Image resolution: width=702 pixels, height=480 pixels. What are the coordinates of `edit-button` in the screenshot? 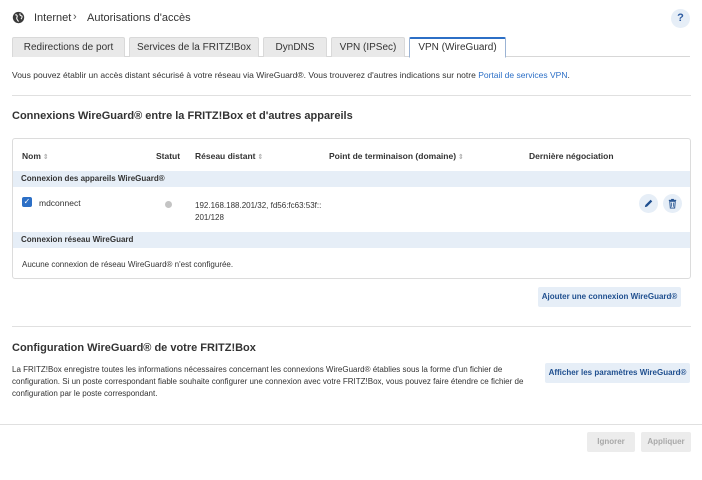 It's located at (648, 203).